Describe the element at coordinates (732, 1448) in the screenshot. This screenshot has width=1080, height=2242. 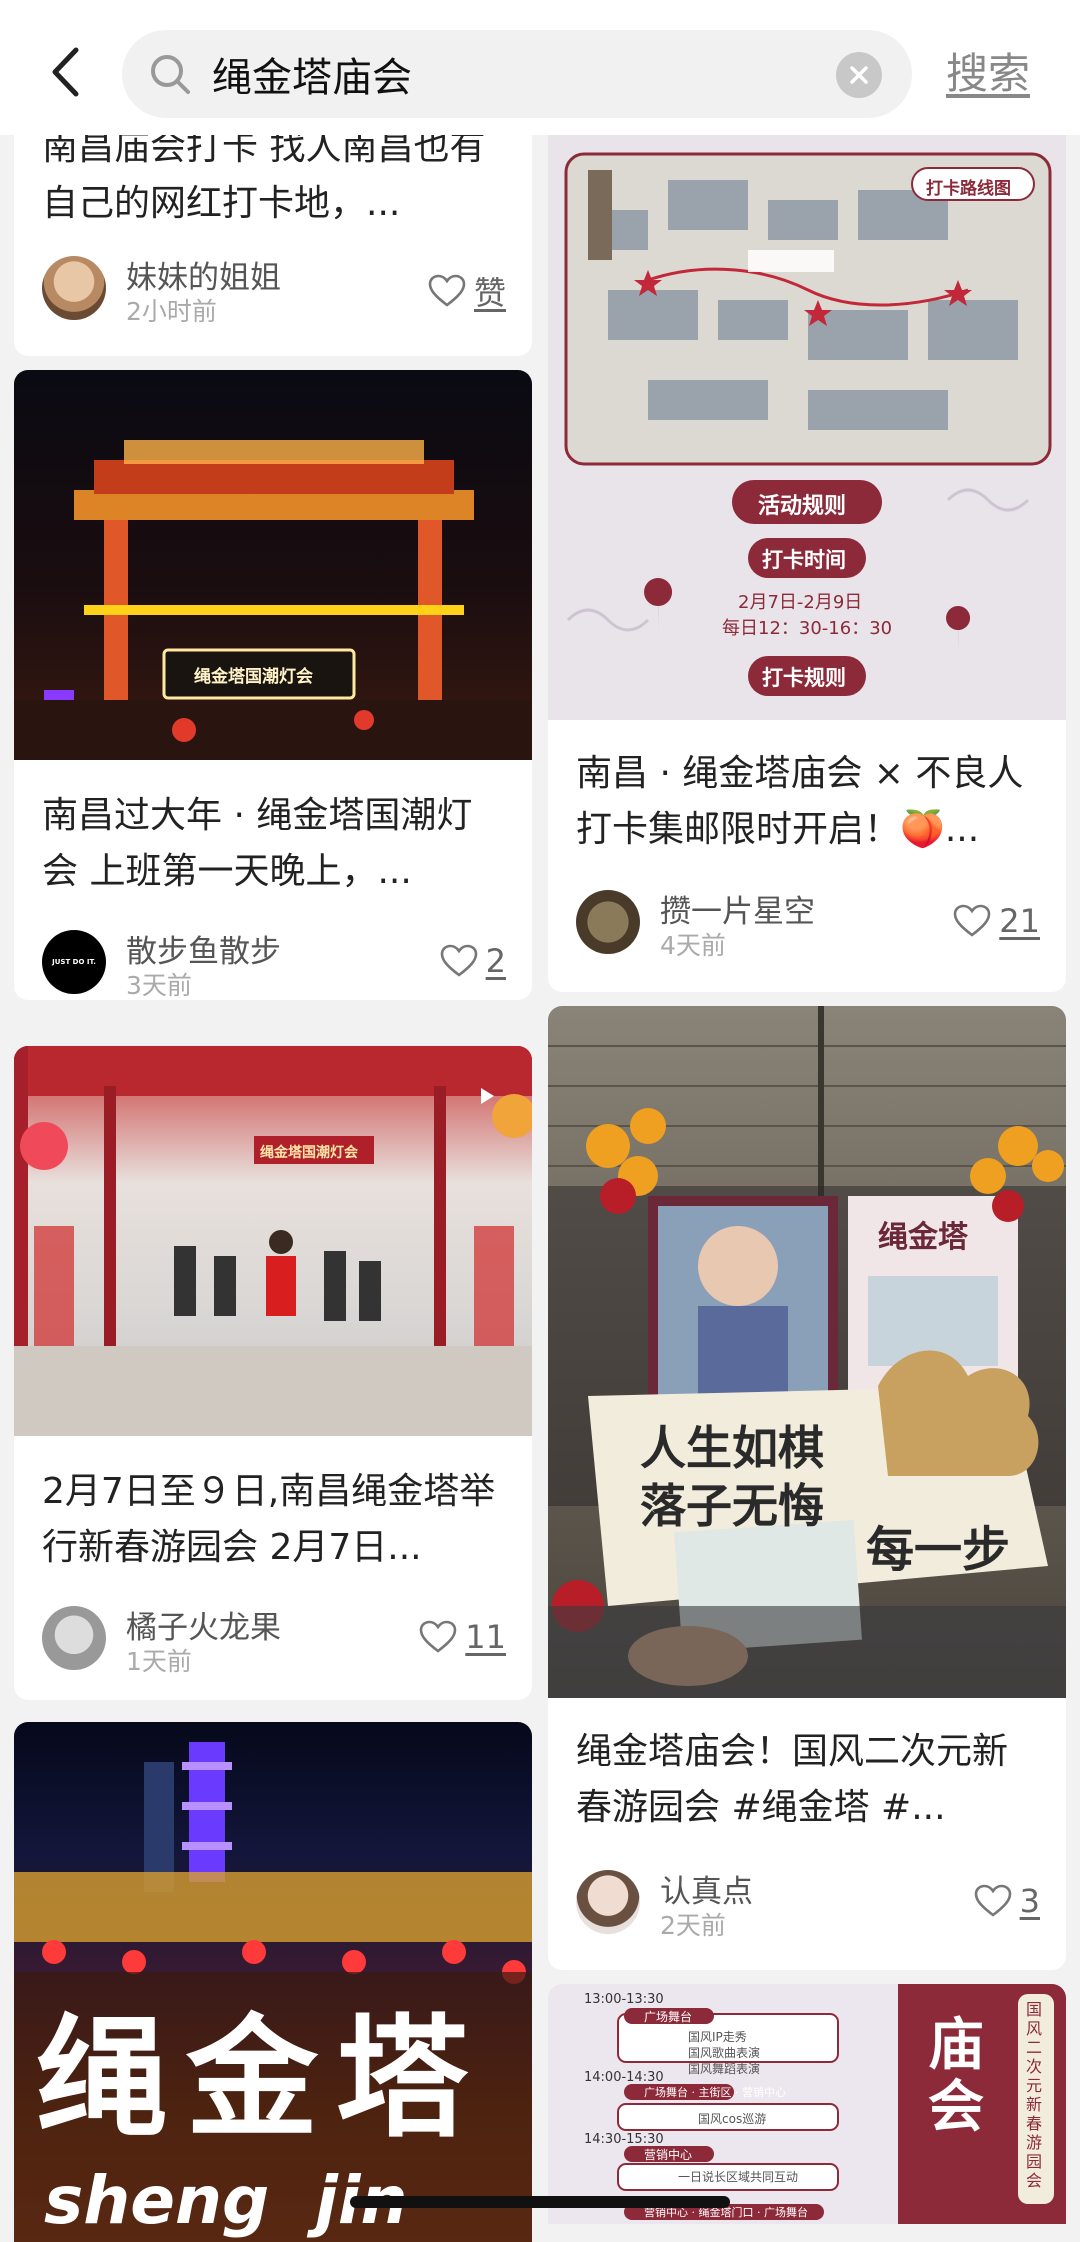
I see `board-line1: 人生如棋` at that location.